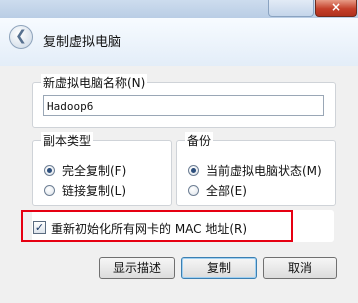 This screenshot has height=303, width=358. I want to click on name-group-legend: 新虚拟电脑名称(N), so click(94, 82).